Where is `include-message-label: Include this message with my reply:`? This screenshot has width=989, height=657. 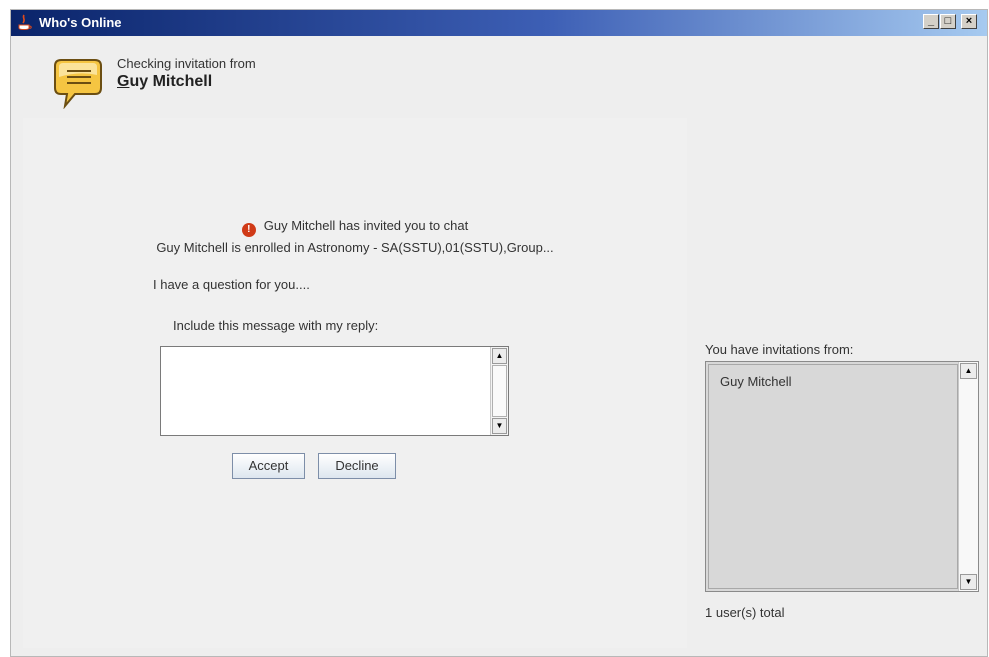 include-message-label: Include this message with my reply: is located at coordinates (276, 325).